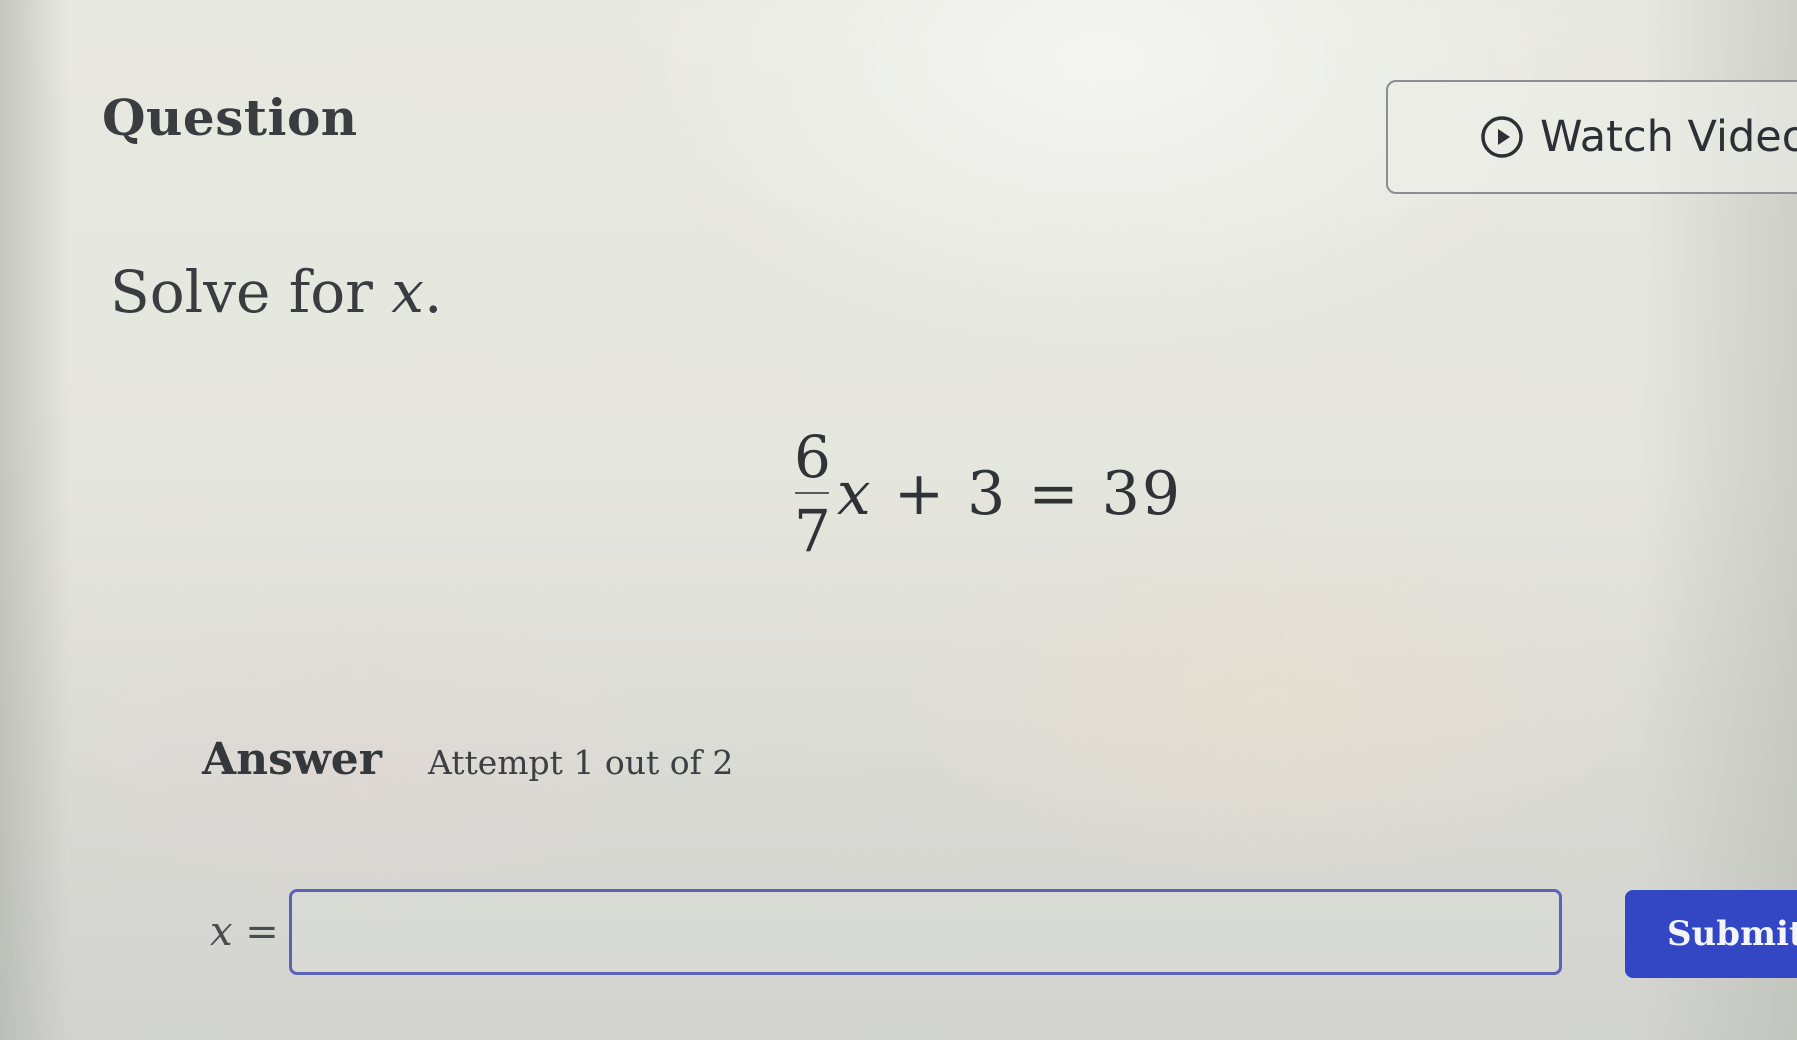  I want to click on watch-video-button: Watch Video, so click(1591, 137).